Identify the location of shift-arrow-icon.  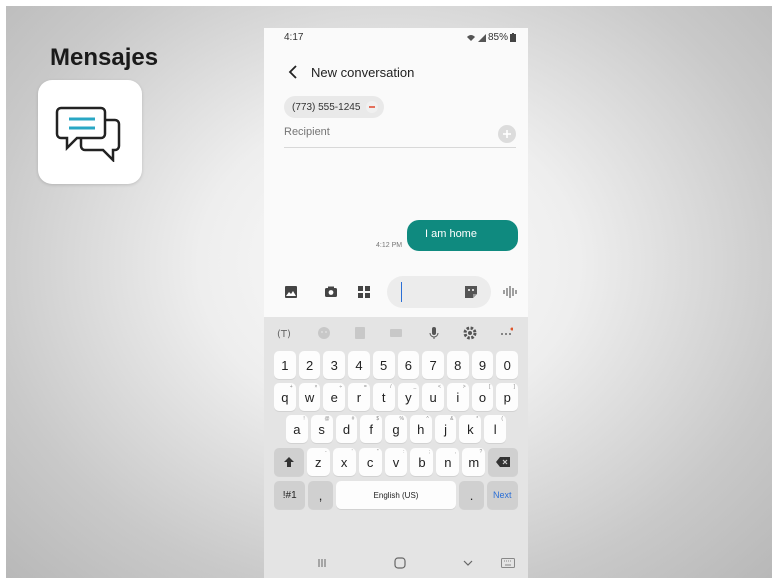
(288, 462).